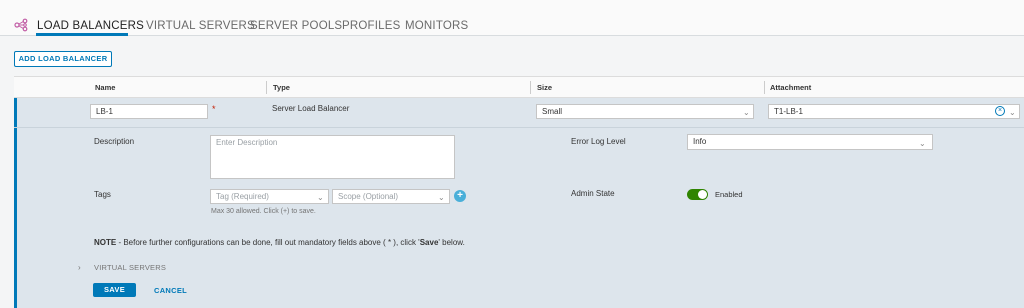 Image resolution: width=1024 pixels, height=308 pixels. Describe the element at coordinates (105, 242) in the screenshot. I see `note-prefix: NOTE` at that location.